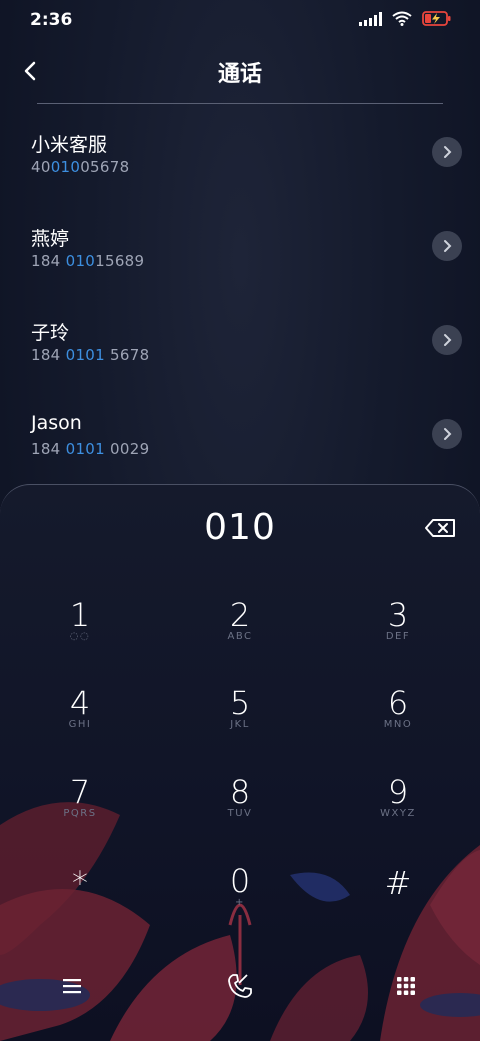 Image resolution: width=480 pixels, height=1041 pixels. I want to click on contact-number: 184 01015689, so click(88, 261).